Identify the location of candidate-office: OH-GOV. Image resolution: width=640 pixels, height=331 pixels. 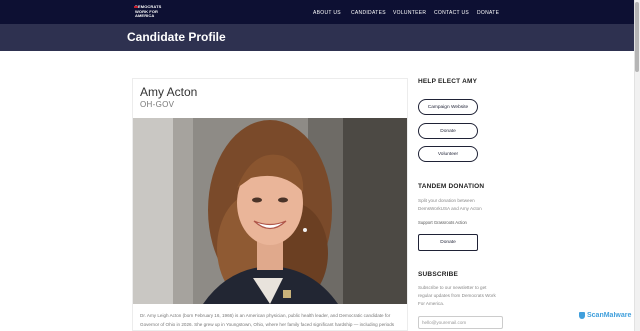
(157, 104).